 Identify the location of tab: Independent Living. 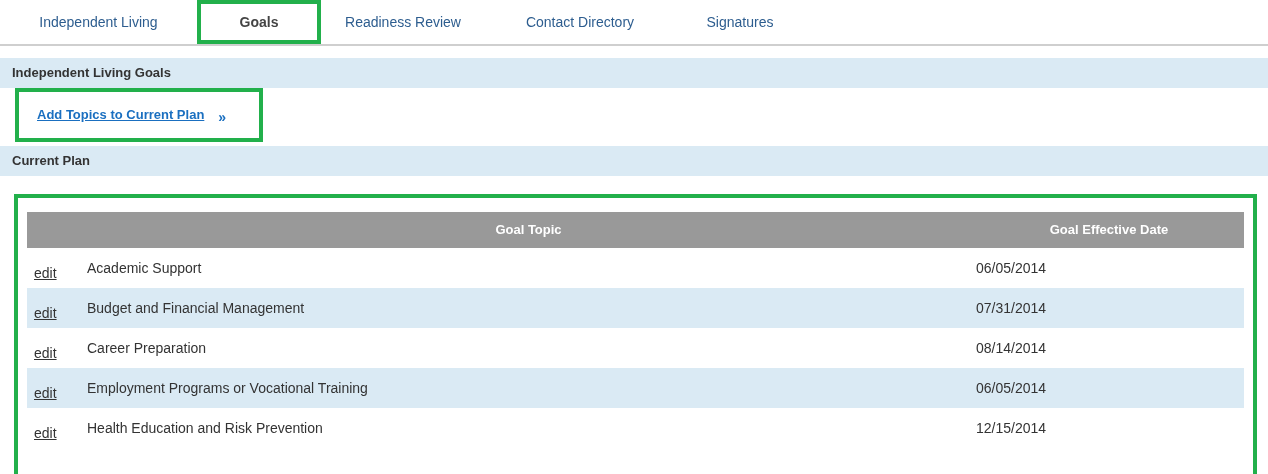
(98, 22).